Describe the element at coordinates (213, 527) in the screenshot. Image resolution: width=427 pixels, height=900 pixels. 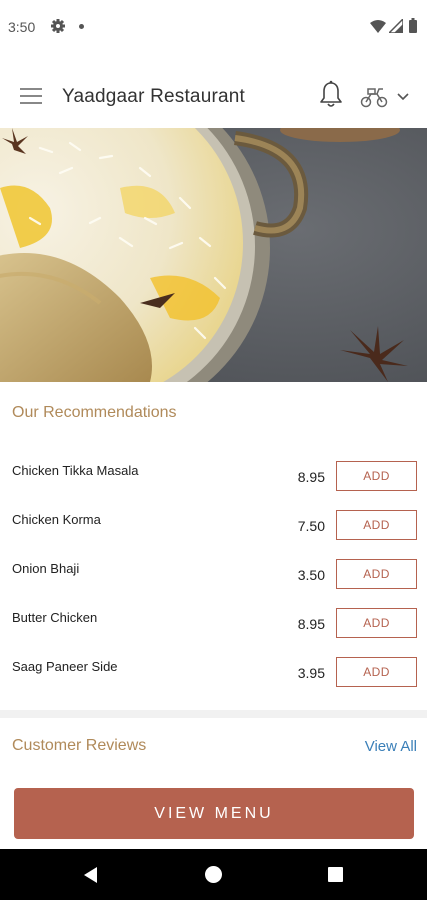
I see `menu-item: Chicken Korma 7.50 ADD` at that location.